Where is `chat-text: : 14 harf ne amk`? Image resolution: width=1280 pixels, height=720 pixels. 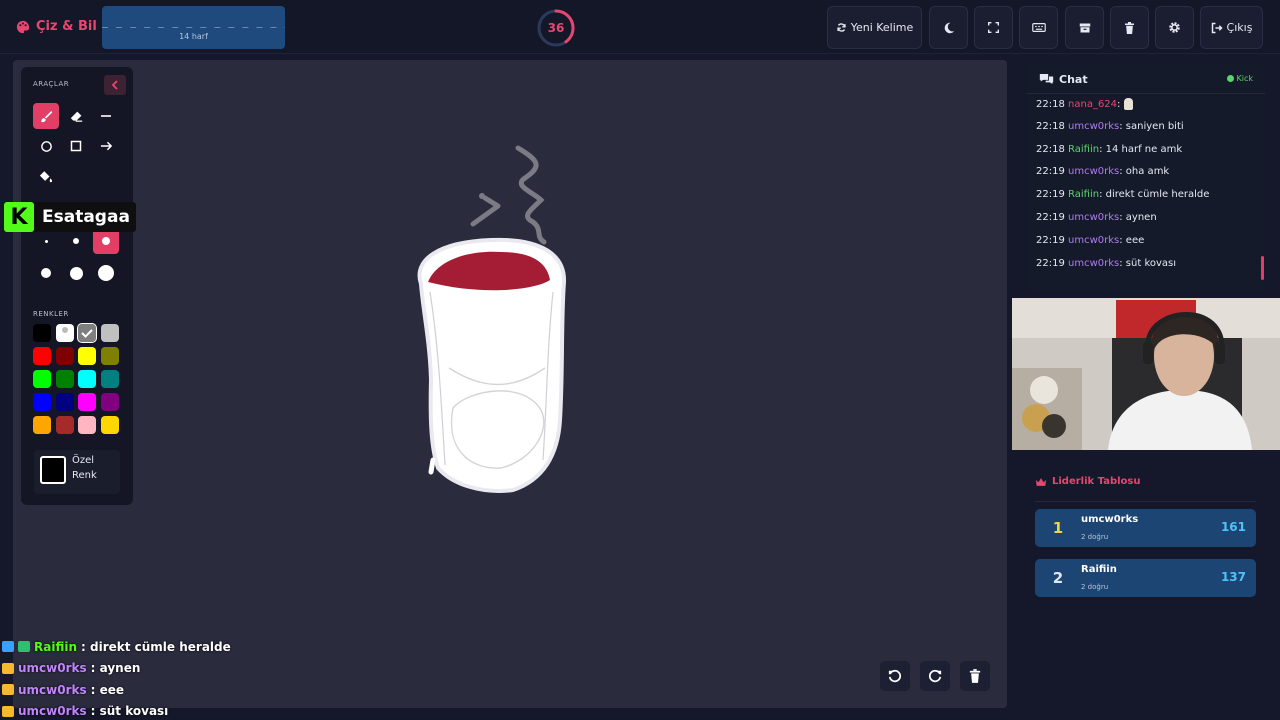 chat-text: : 14 harf ne amk is located at coordinates (1141, 149).